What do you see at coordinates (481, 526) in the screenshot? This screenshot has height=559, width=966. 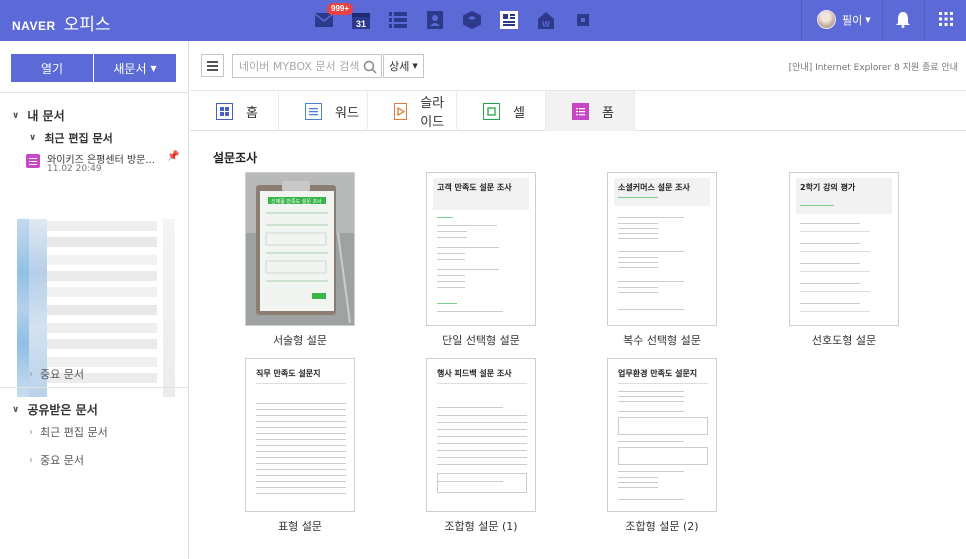 I see `template-label: 조합형 설문 (1)` at bounding box center [481, 526].